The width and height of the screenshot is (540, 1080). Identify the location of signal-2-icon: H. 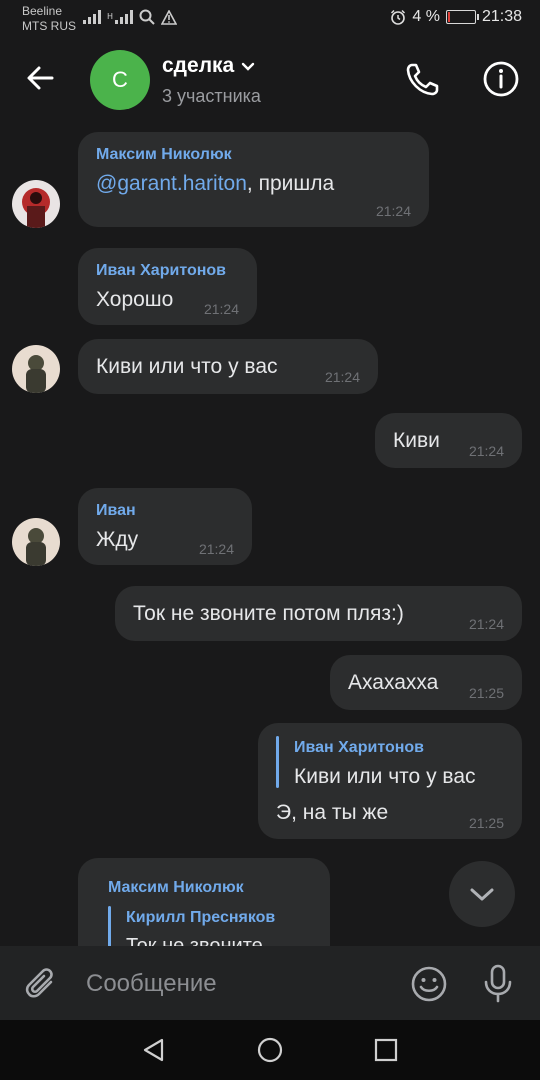
(120, 17).